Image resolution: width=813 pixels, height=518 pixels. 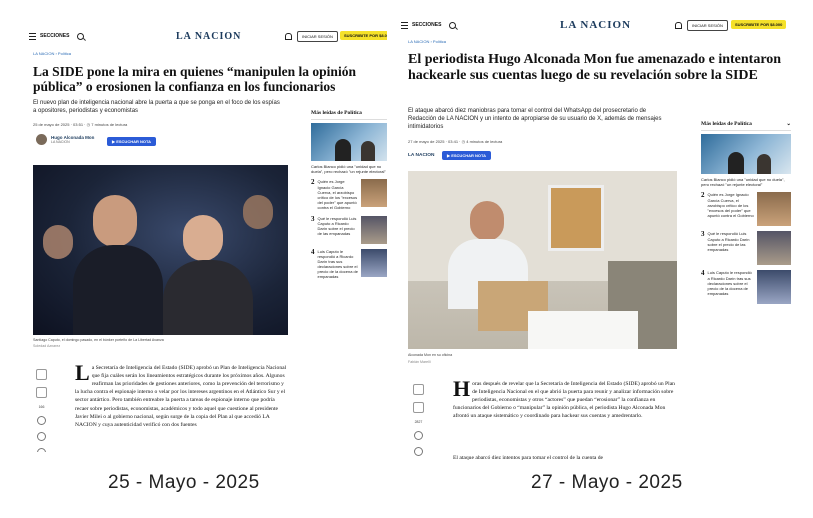 I want to click on author-avatar, so click(x=41, y=139).